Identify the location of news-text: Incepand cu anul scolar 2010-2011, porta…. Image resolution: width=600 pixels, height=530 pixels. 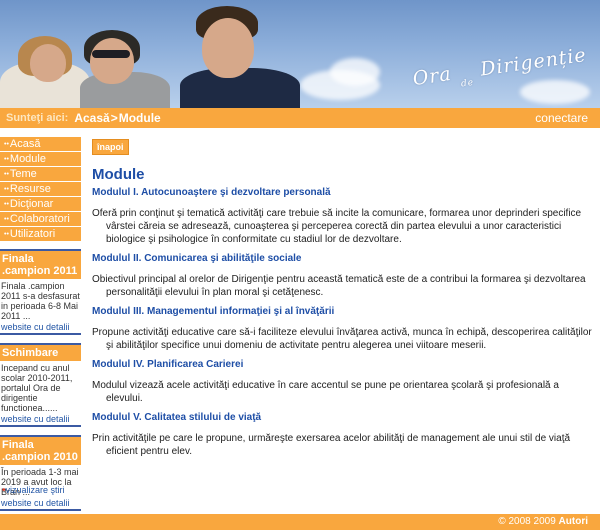
(37, 388).